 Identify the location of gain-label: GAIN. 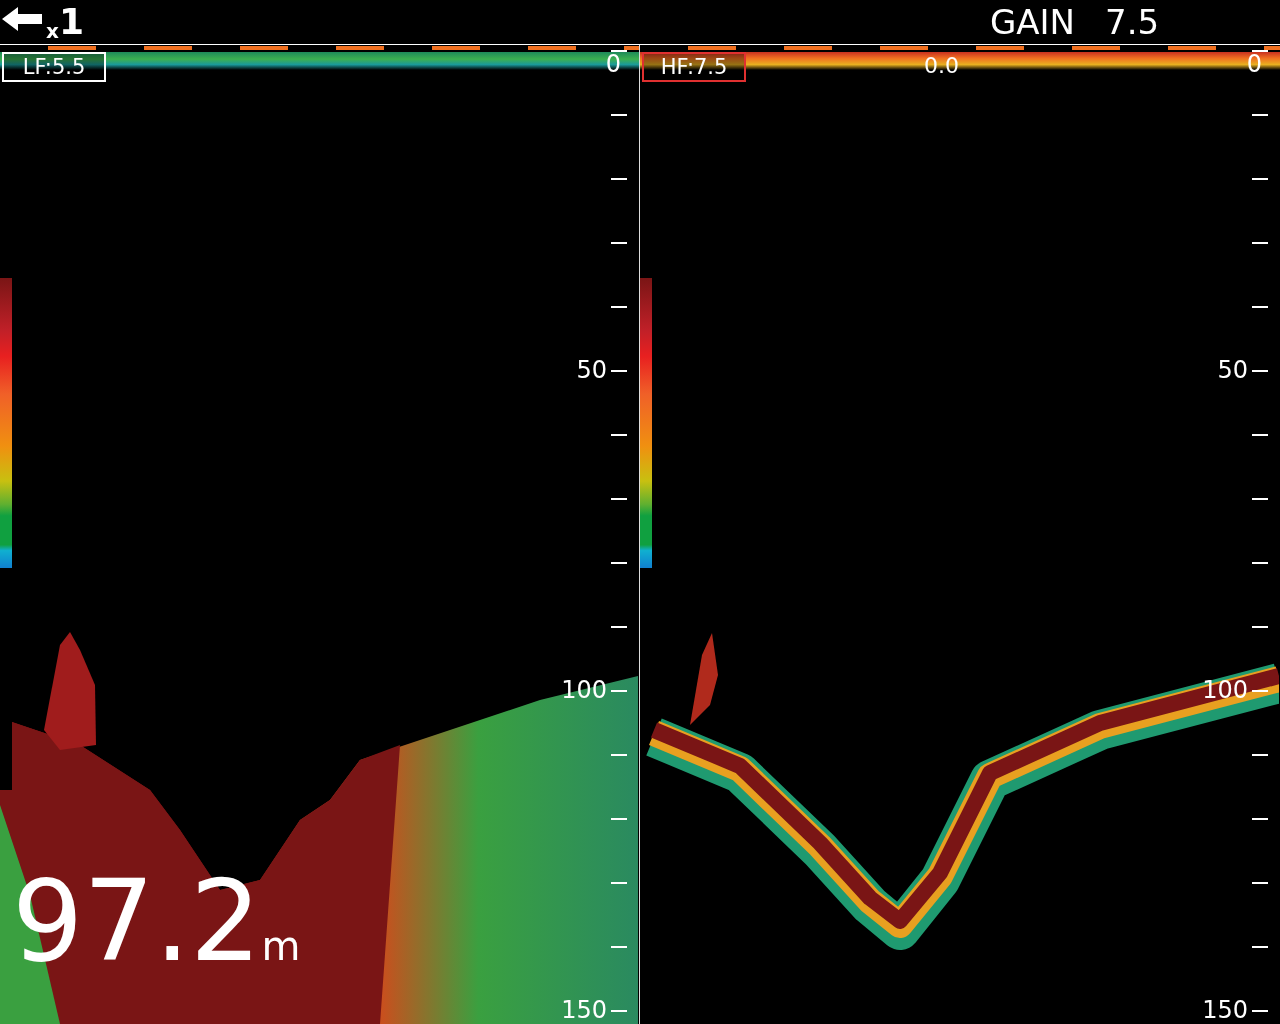
(1032, 22).